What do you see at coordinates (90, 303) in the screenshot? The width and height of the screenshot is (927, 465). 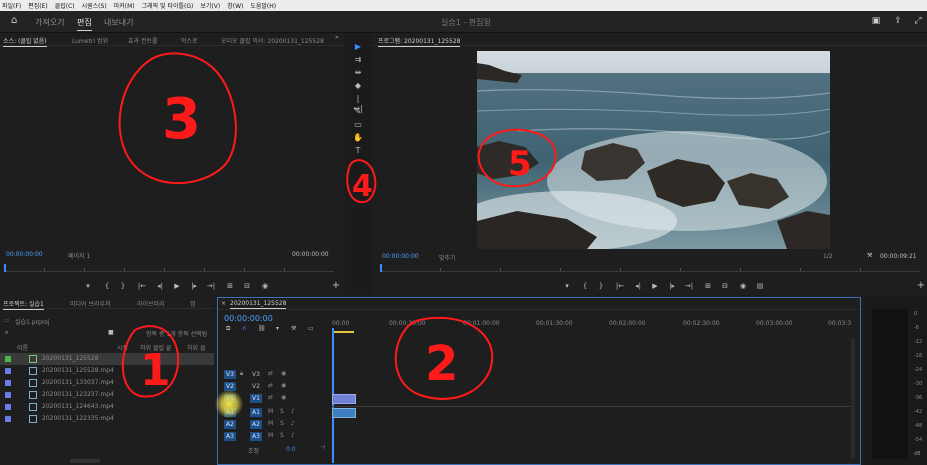 I see `tab-media-browser: 미디어 브라우저` at bounding box center [90, 303].